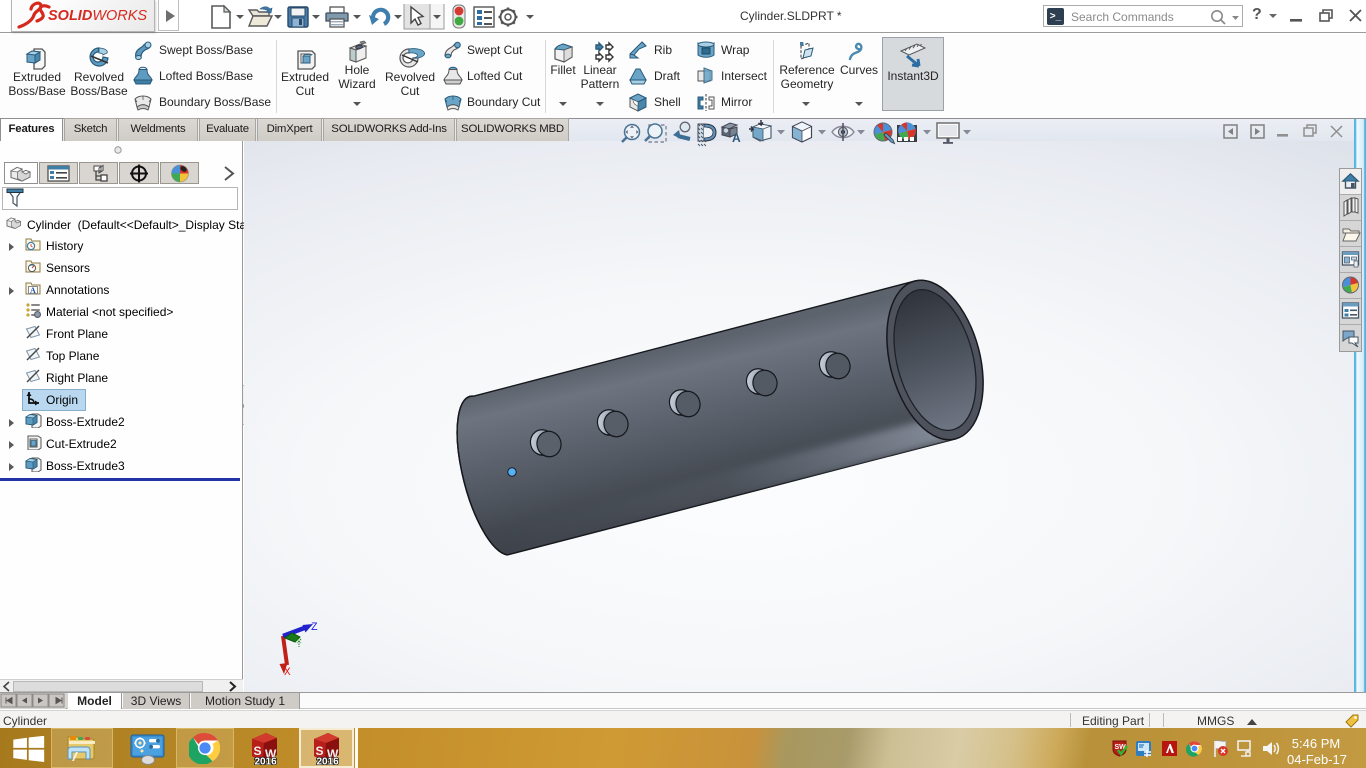 The width and height of the screenshot is (1366, 768). I want to click on svg-text: X, so click(287, 673).